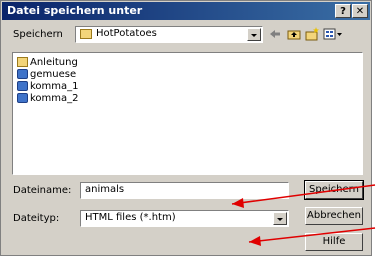 The width and height of the screenshot is (378, 258). What do you see at coordinates (343, 11) in the screenshot?
I see `help-icon: ?` at bounding box center [343, 11].